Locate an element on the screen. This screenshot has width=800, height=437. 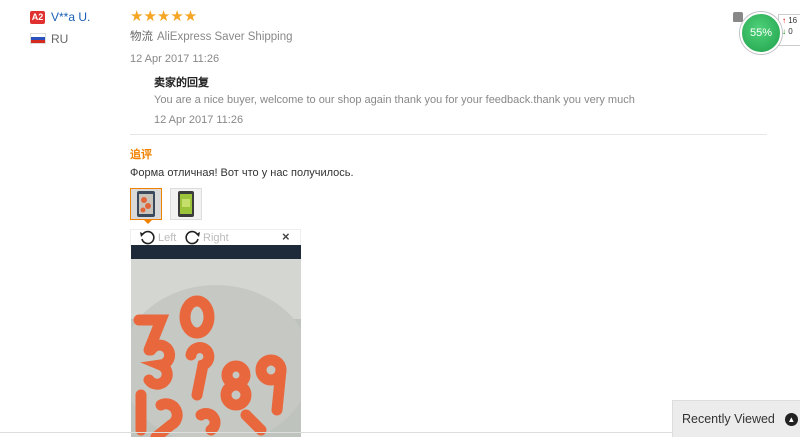
star-rating: ★★★★★ is located at coordinates (164, 16).